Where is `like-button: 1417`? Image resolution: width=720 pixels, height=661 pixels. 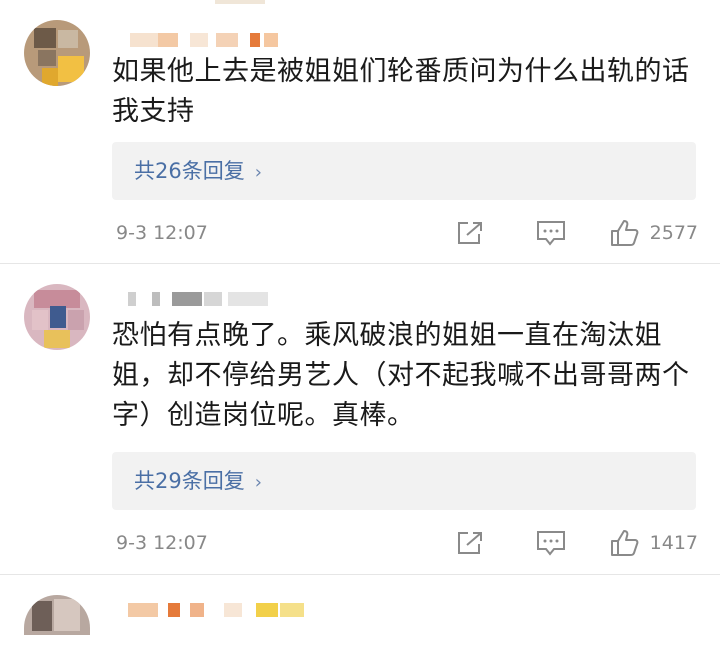 like-button: 1417 is located at coordinates (654, 543).